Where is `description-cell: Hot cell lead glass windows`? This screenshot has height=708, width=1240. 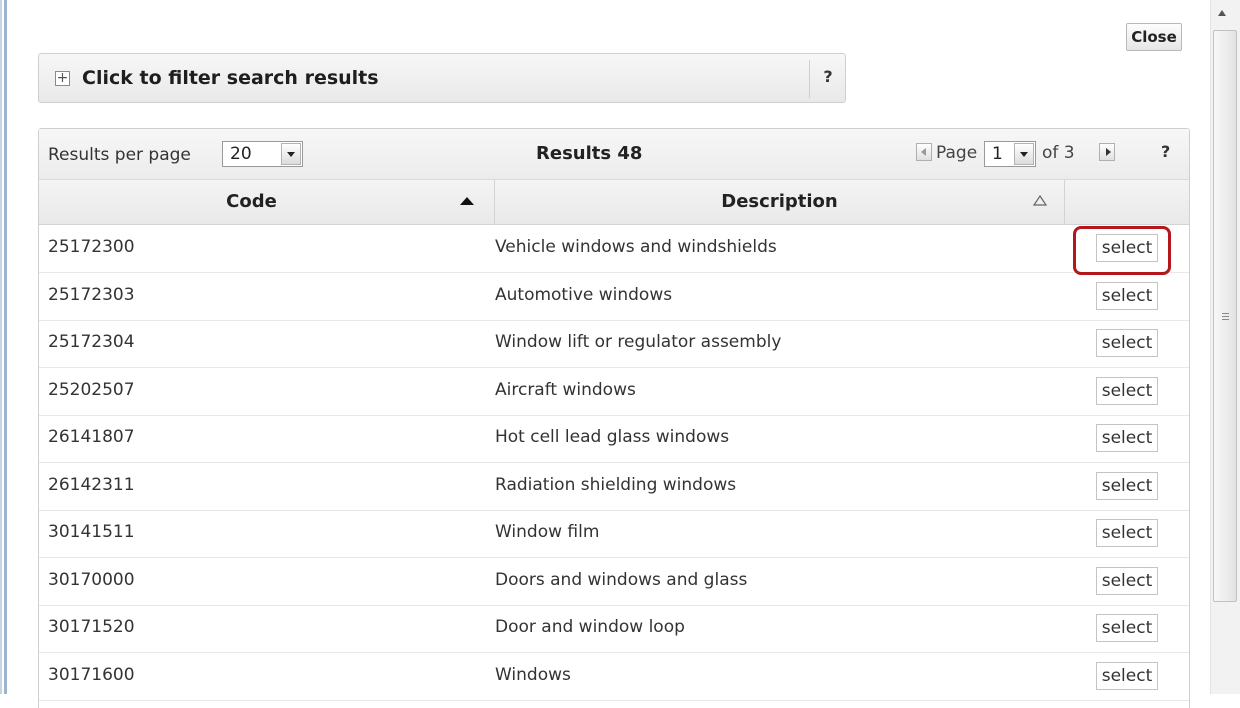 description-cell: Hot cell lead glass windows is located at coordinates (612, 437).